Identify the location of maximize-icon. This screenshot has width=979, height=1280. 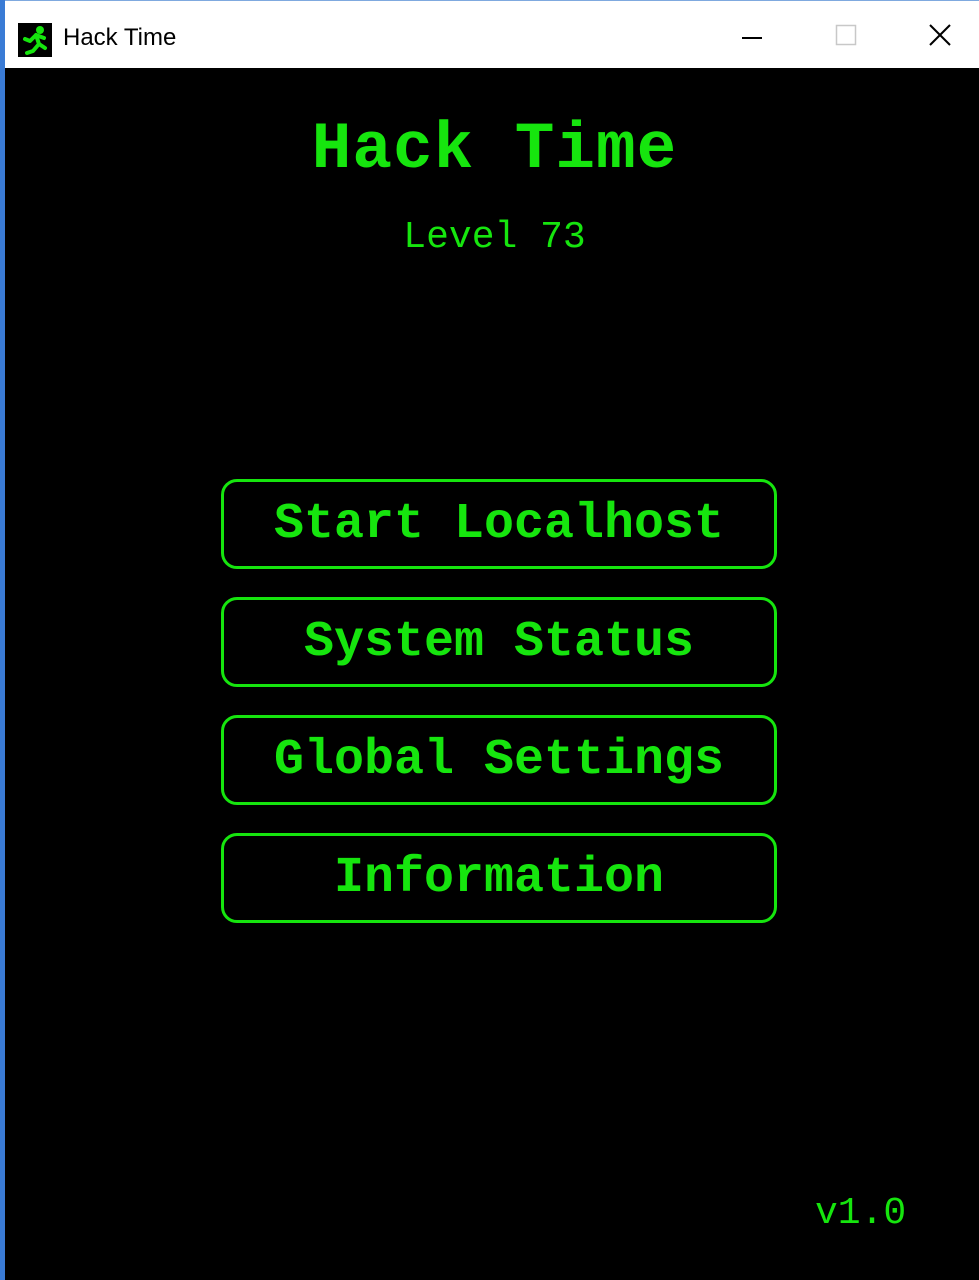
(846, 35).